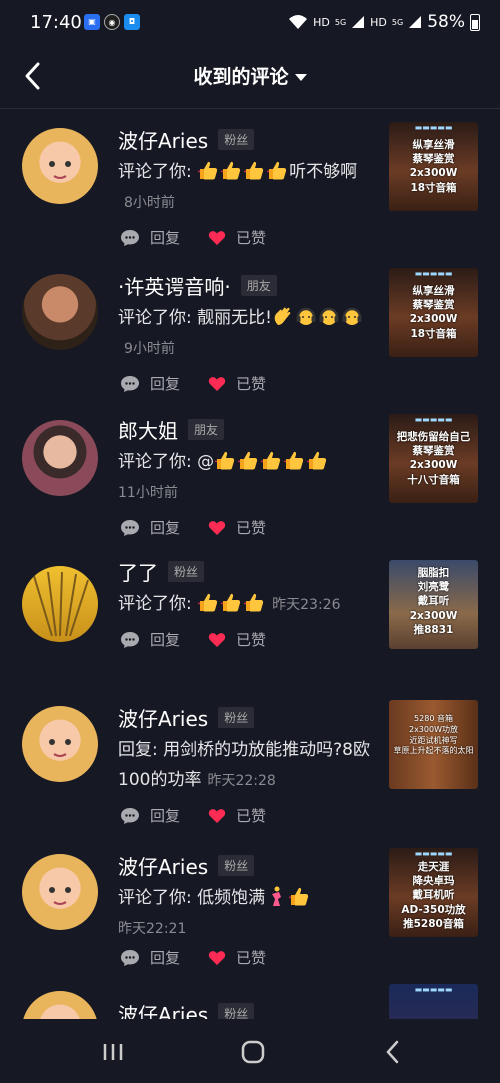 The height and width of the screenshot is (1083, 500). What do you see at coordinates (433, 751) in the screenshot?
I see `thumbnail-caption-line: 草原上升起不落的太阳` at bounding box center [433, 751].